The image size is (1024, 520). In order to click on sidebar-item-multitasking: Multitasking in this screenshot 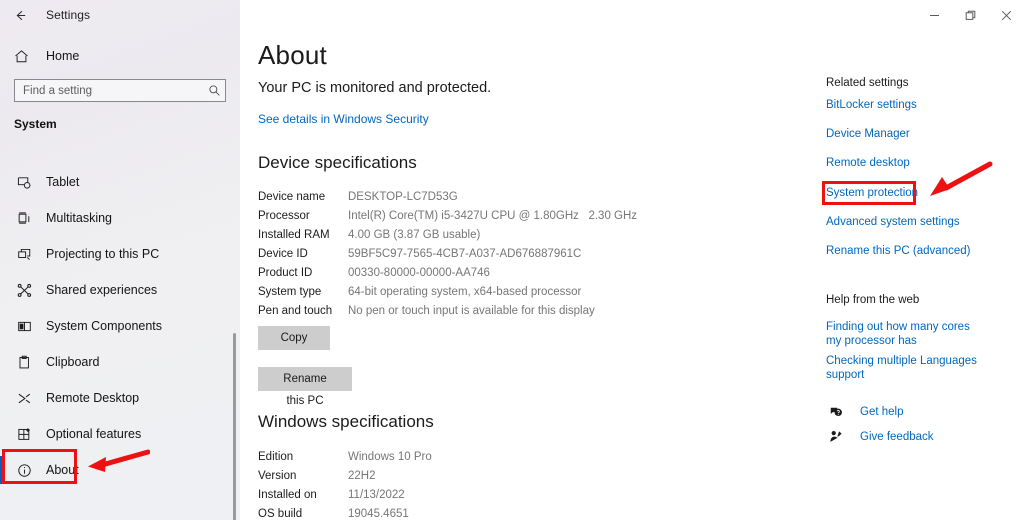, I will do `click(120, 218)`.